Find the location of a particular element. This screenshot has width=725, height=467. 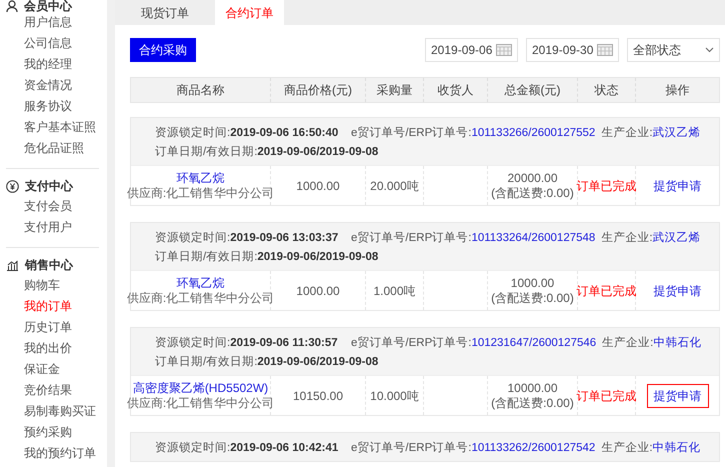

column-header: 采购量 is located at coordinates (394, 90).